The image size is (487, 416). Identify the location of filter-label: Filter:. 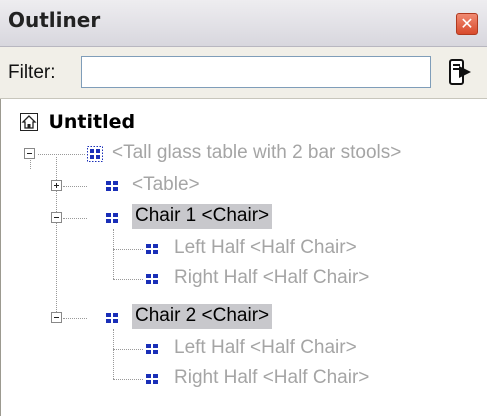
(32, 72).